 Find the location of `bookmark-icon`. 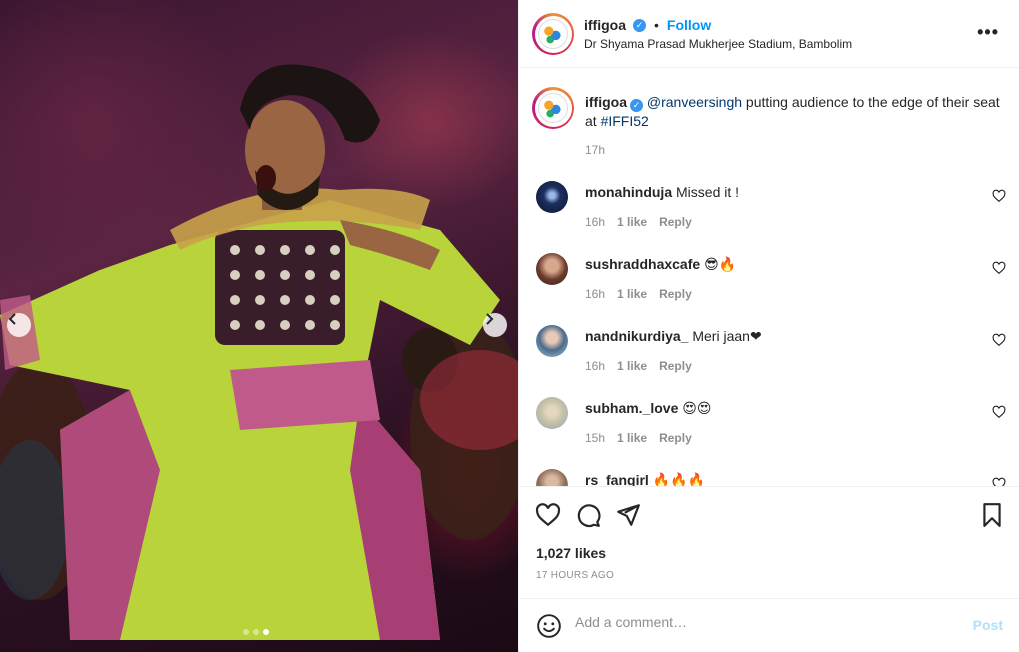

bookmark-icon is located at coordinates (992, 515).